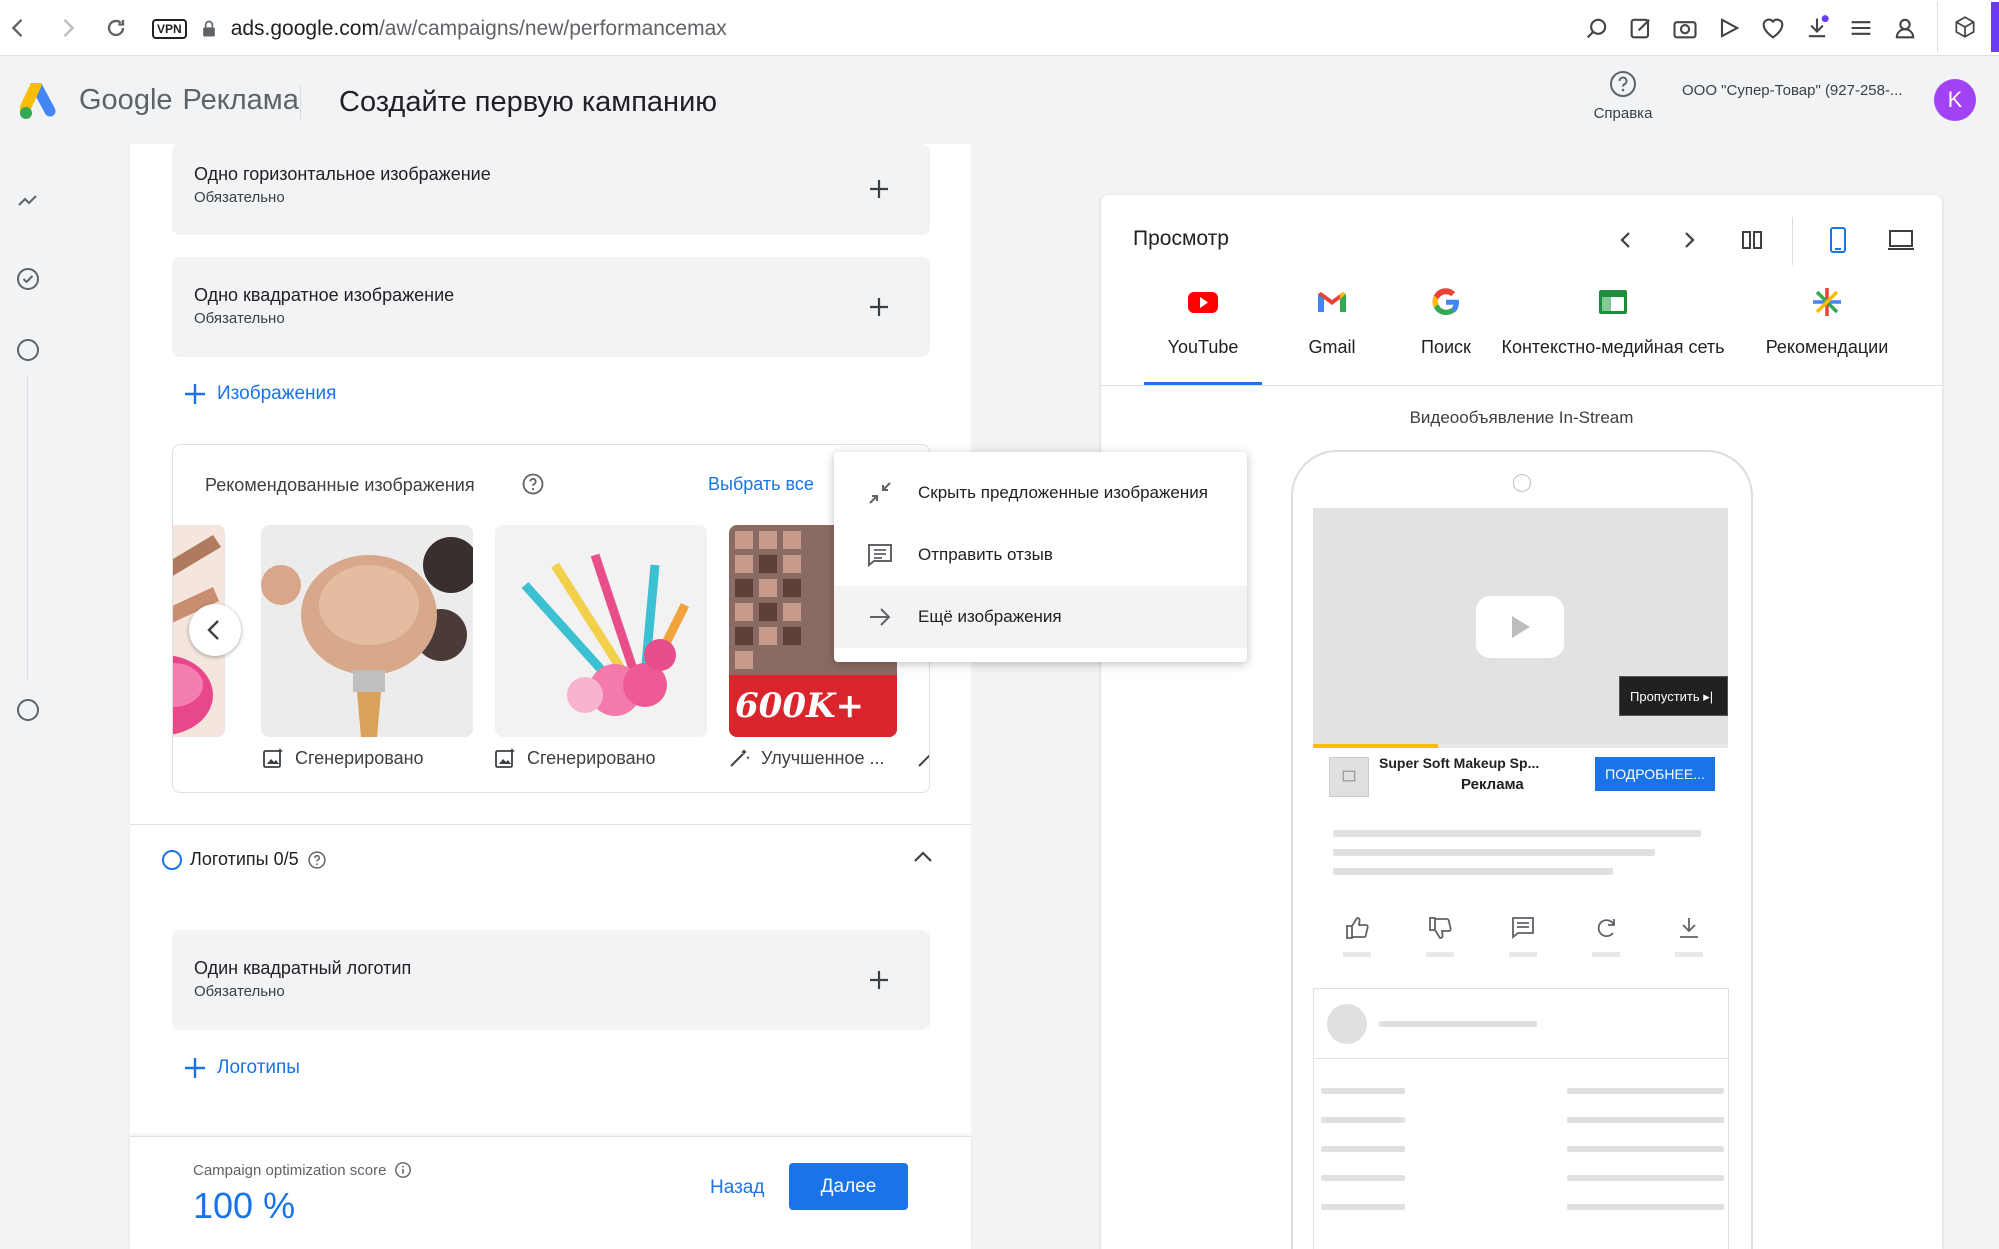 This screenshot has height=1249, width=1999. What do you see at coordinates (28, 279) in the screenshot?
I see `step-complete-icon` at bounding box center [28, 279].